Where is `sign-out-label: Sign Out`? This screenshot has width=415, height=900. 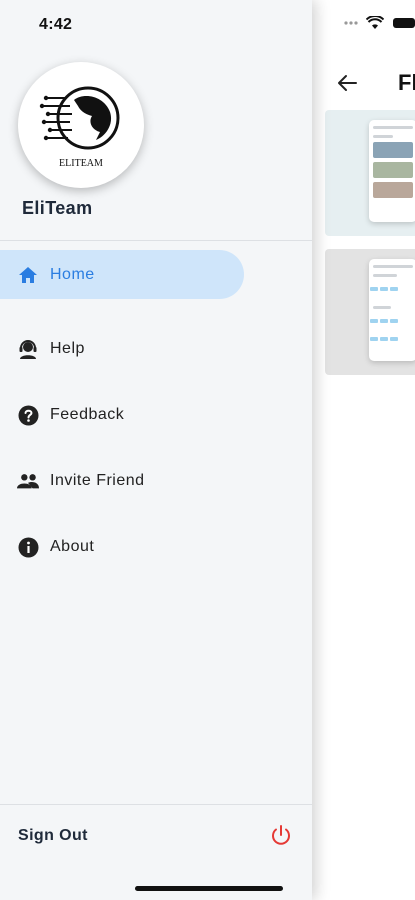
sign-out-label: Sign Out is located at coordinates (53, 835).